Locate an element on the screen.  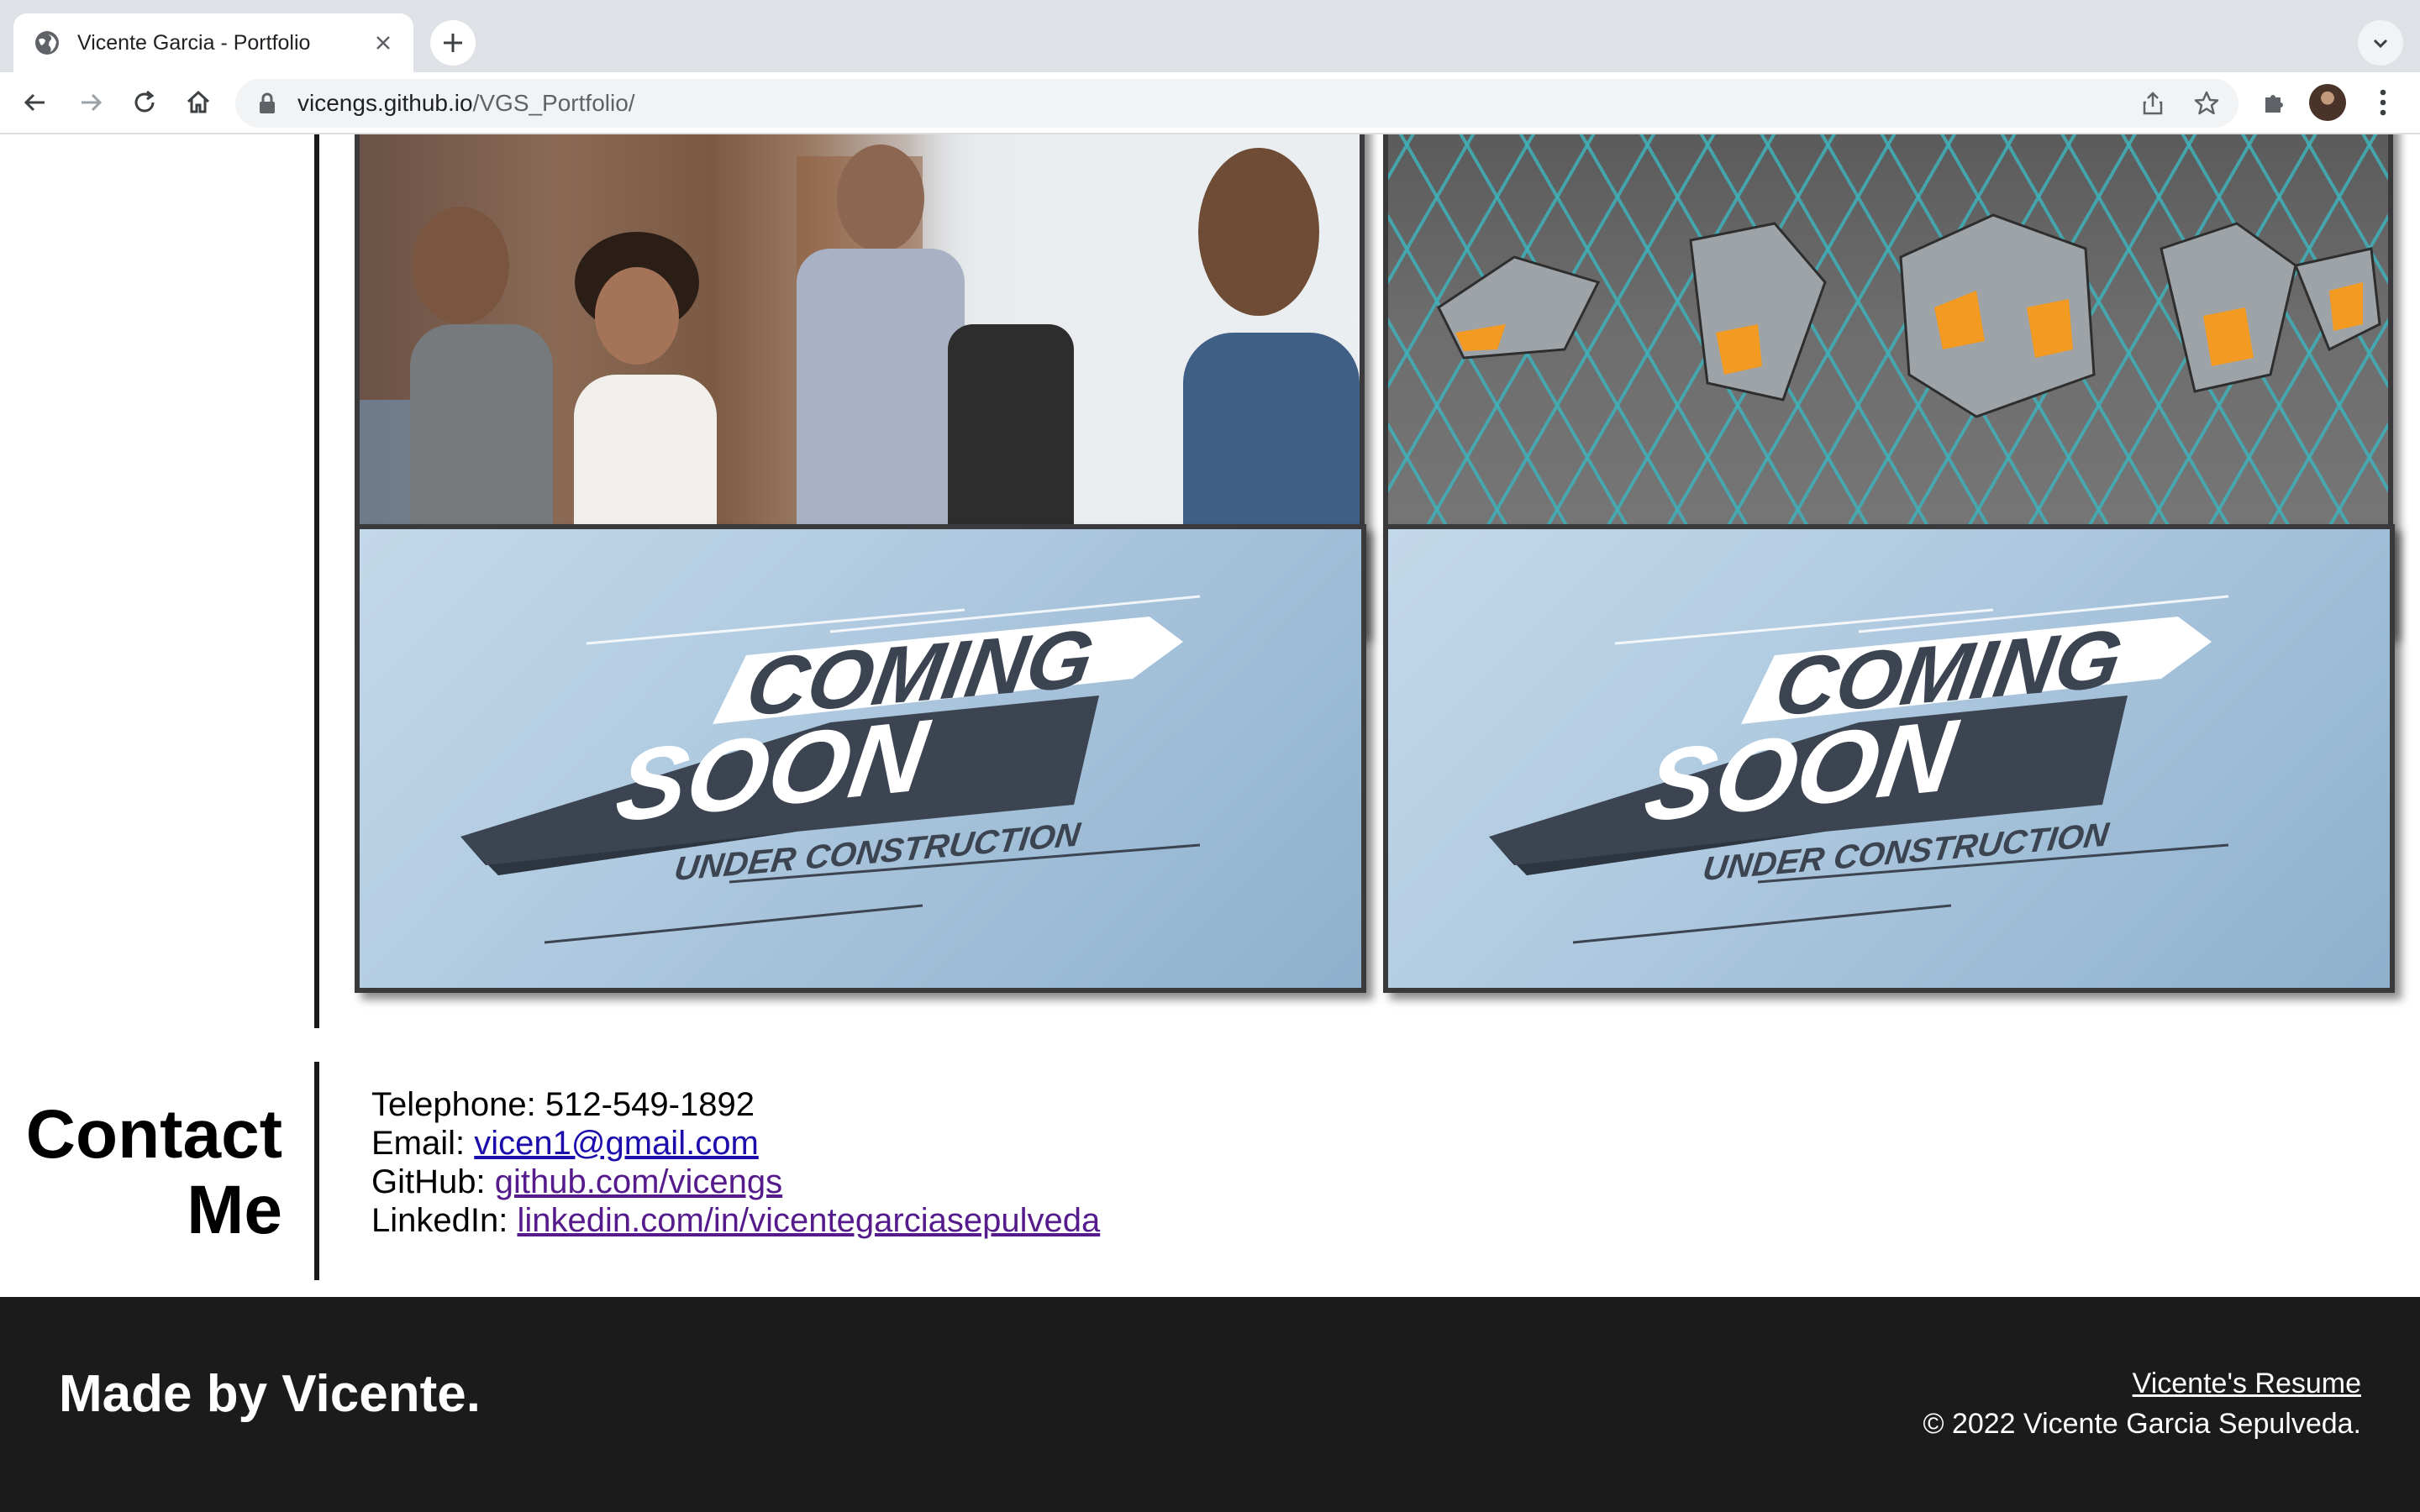
plus-icon is located at coordinates (453, 43).